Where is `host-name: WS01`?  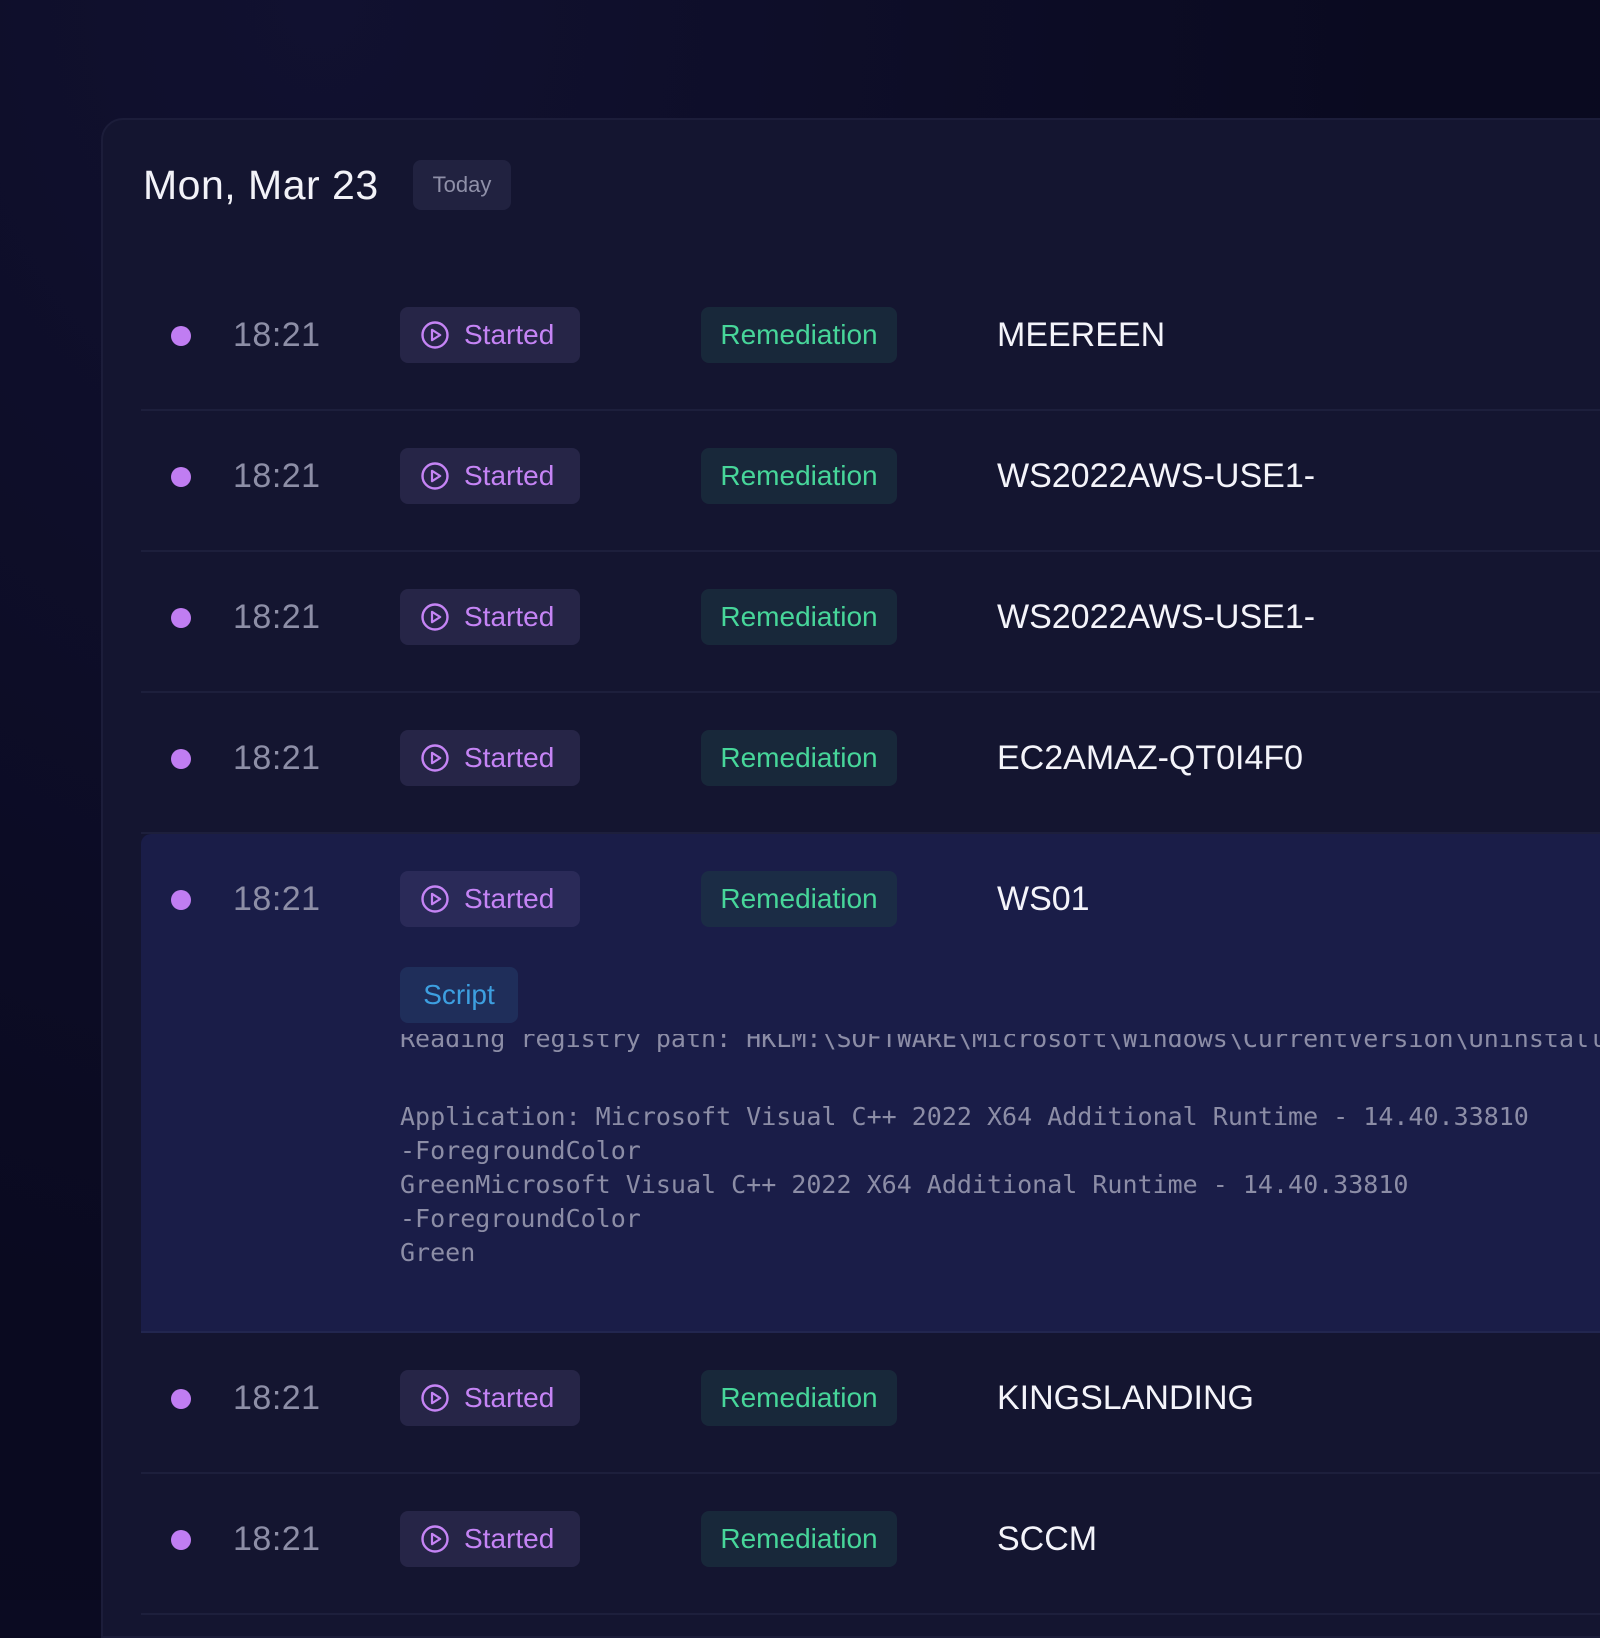
host-name: WS01 is located at coordinates (1043, 898).